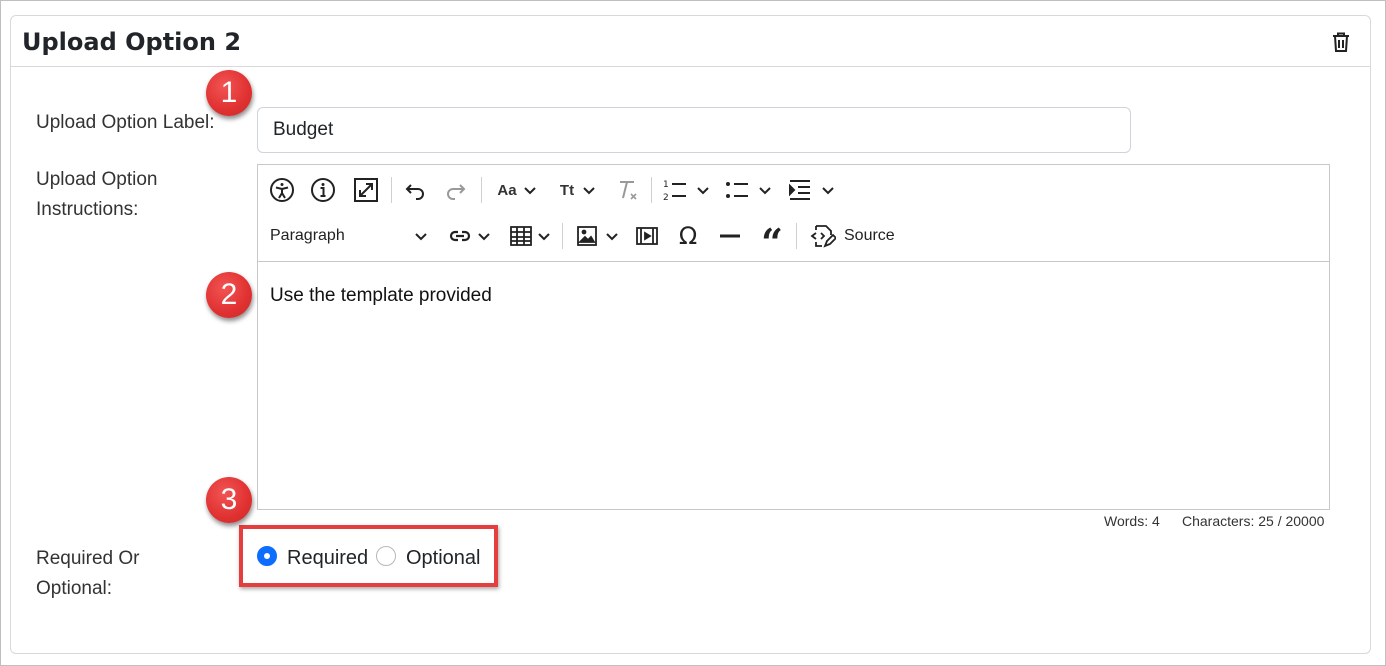 This screenshot has height=666, width=1386. I want to click on link-dropdown, so click(469, 236).